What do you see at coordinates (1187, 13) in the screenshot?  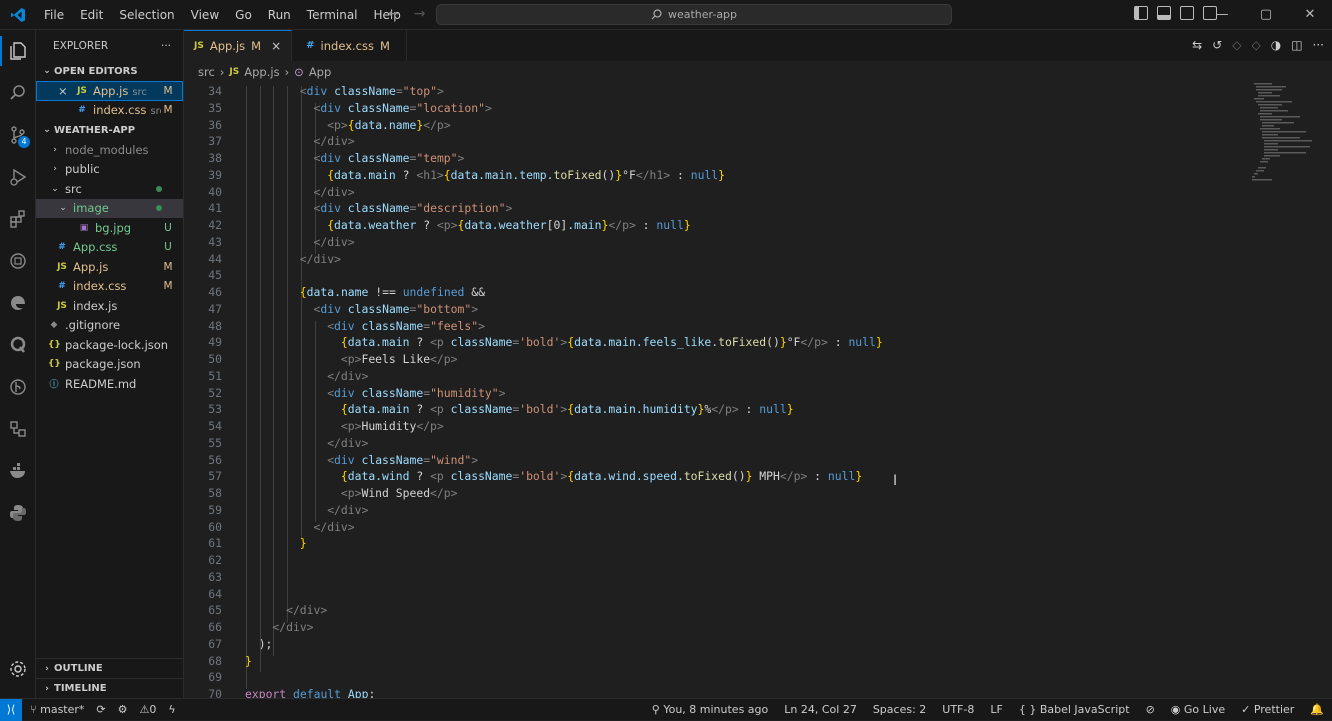 I see `toggle-secondary-sidebar-icon` at bounding box center [1187, 13].